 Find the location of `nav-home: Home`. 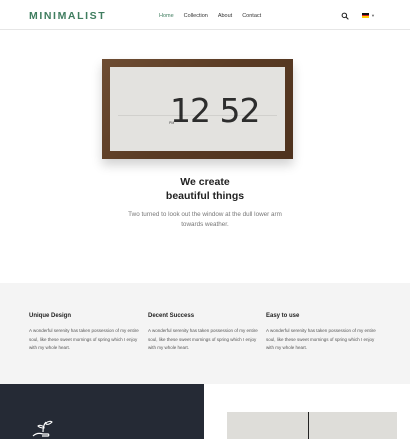

nav-home: Home is located at coordinates (166, 16).